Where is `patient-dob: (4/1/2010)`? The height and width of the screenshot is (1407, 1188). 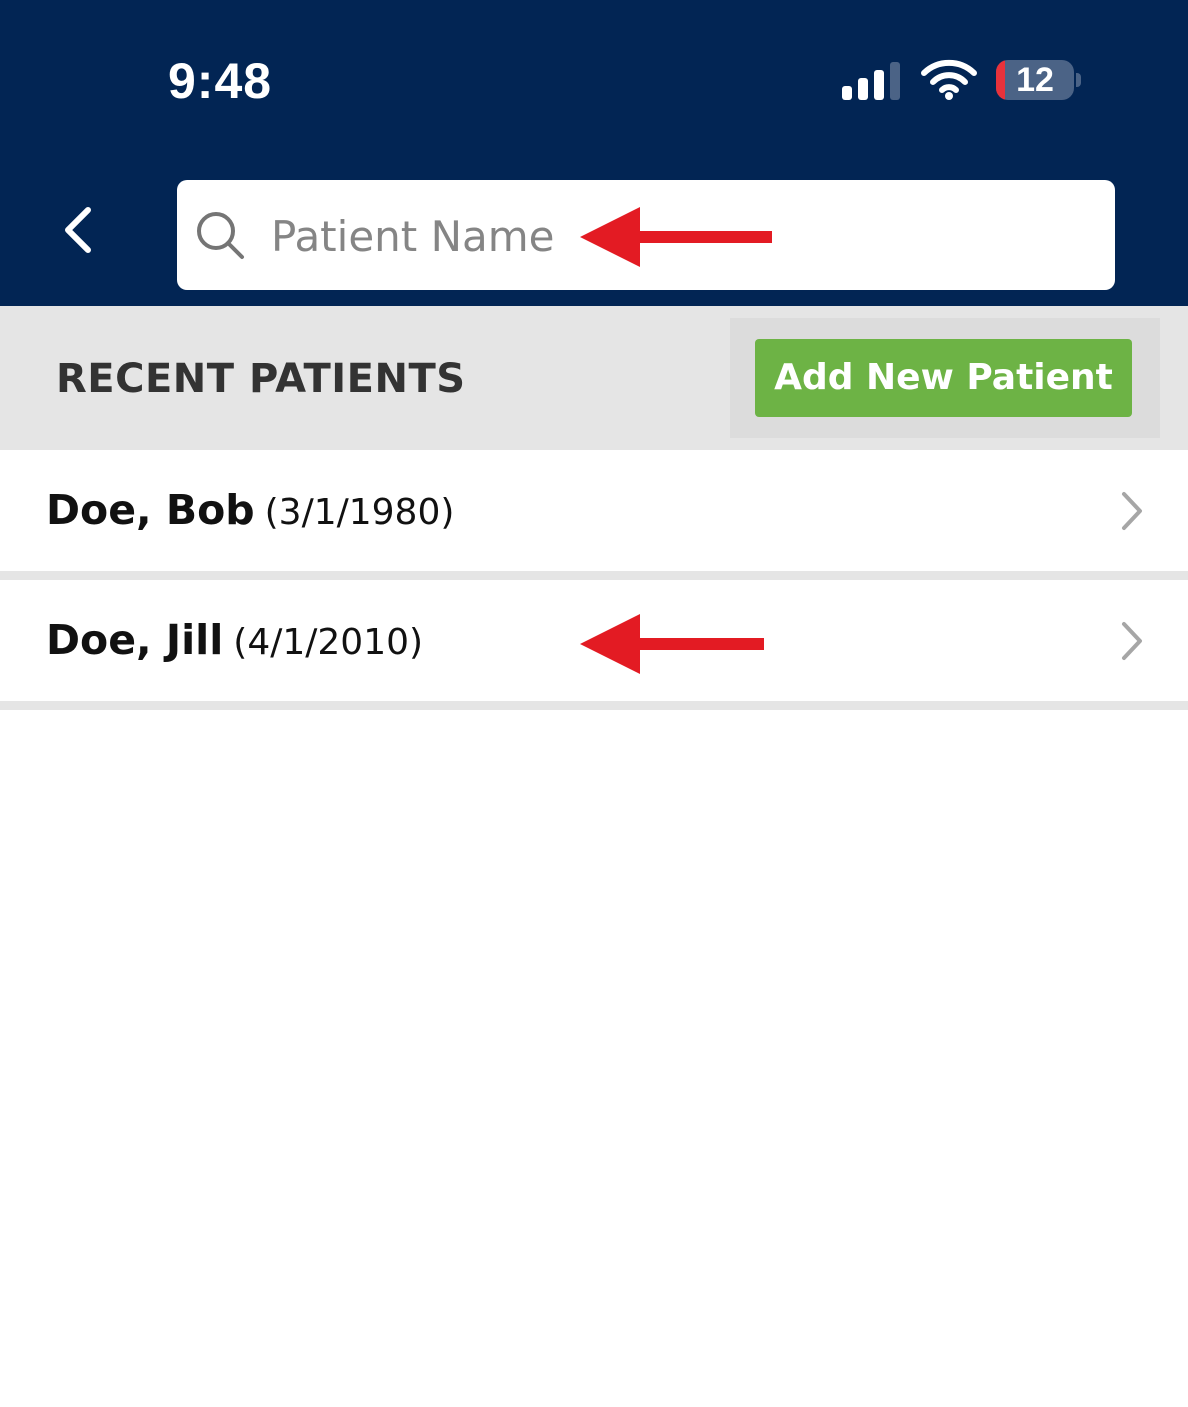
patient-dob: (4/1/2010) is located at coordinates (328, 642).